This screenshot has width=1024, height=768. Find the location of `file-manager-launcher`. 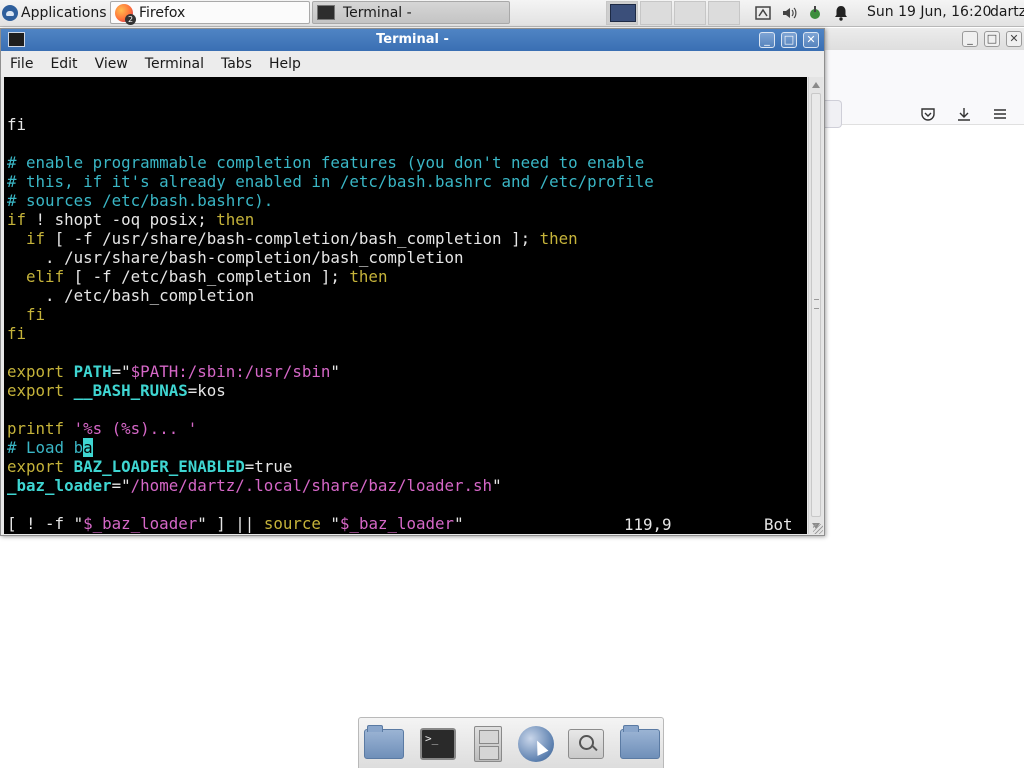

file-manager-launcher is located at coordinates (488, 744).